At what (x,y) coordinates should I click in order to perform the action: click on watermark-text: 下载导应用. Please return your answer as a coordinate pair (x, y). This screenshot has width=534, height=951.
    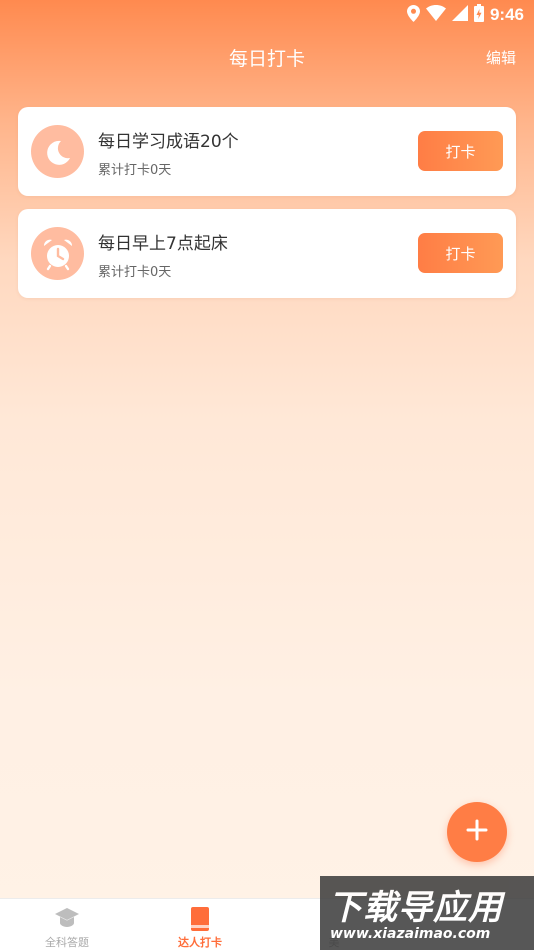
    Looking at the image, I should click on (415, 908).